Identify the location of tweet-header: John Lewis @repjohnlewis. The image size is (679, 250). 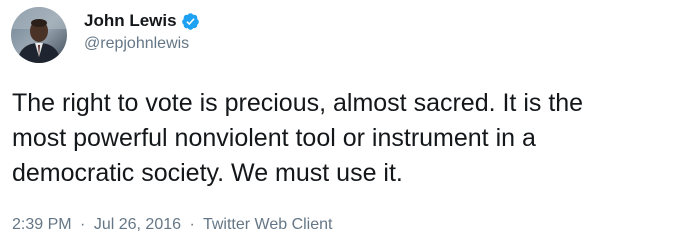
(105, 35).